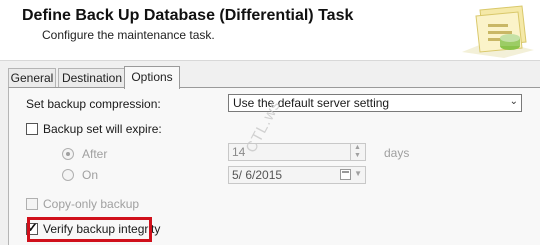  I want to click on expire-label: Backup set will expire:, so click(102, 129).